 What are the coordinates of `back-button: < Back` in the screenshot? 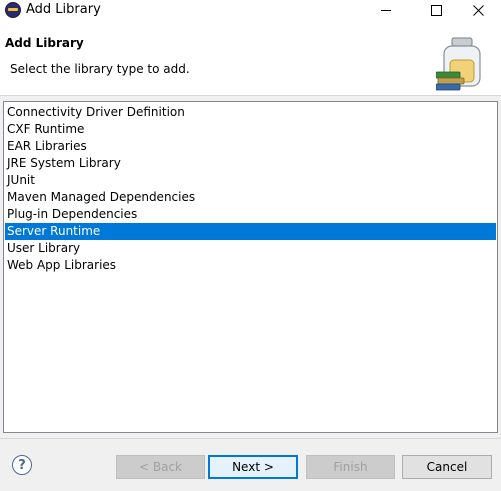 It's located at (160, 467).